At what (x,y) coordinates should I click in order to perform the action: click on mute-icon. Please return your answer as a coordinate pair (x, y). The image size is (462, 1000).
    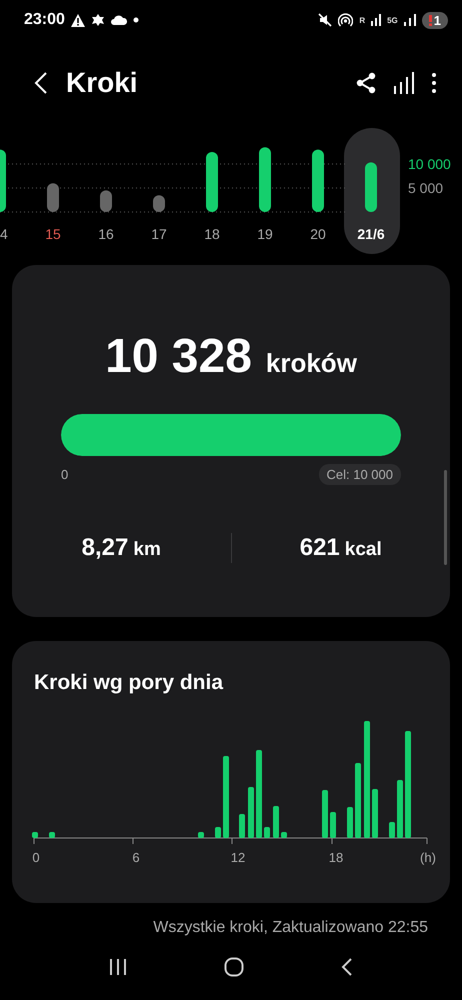
    Looking at the image, I should click on (325, 20).